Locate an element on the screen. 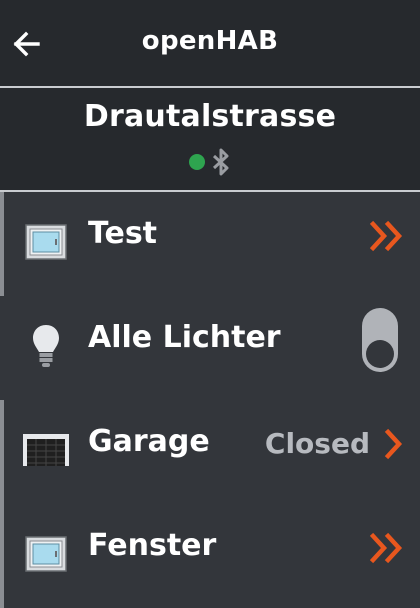  online-status-dot is located at coordinates (197, 162).